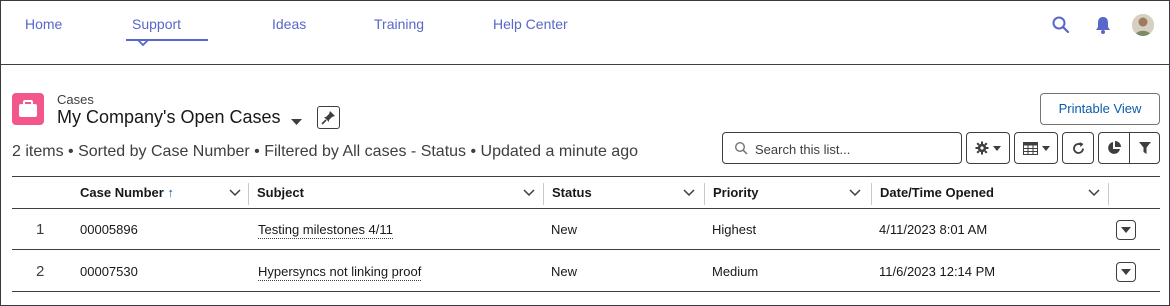 This screenshot has height=306, width=1170. Describe the element at coordinates (127, 192) in the screenshot. I see `column-label: Case Number ↑` at that location.